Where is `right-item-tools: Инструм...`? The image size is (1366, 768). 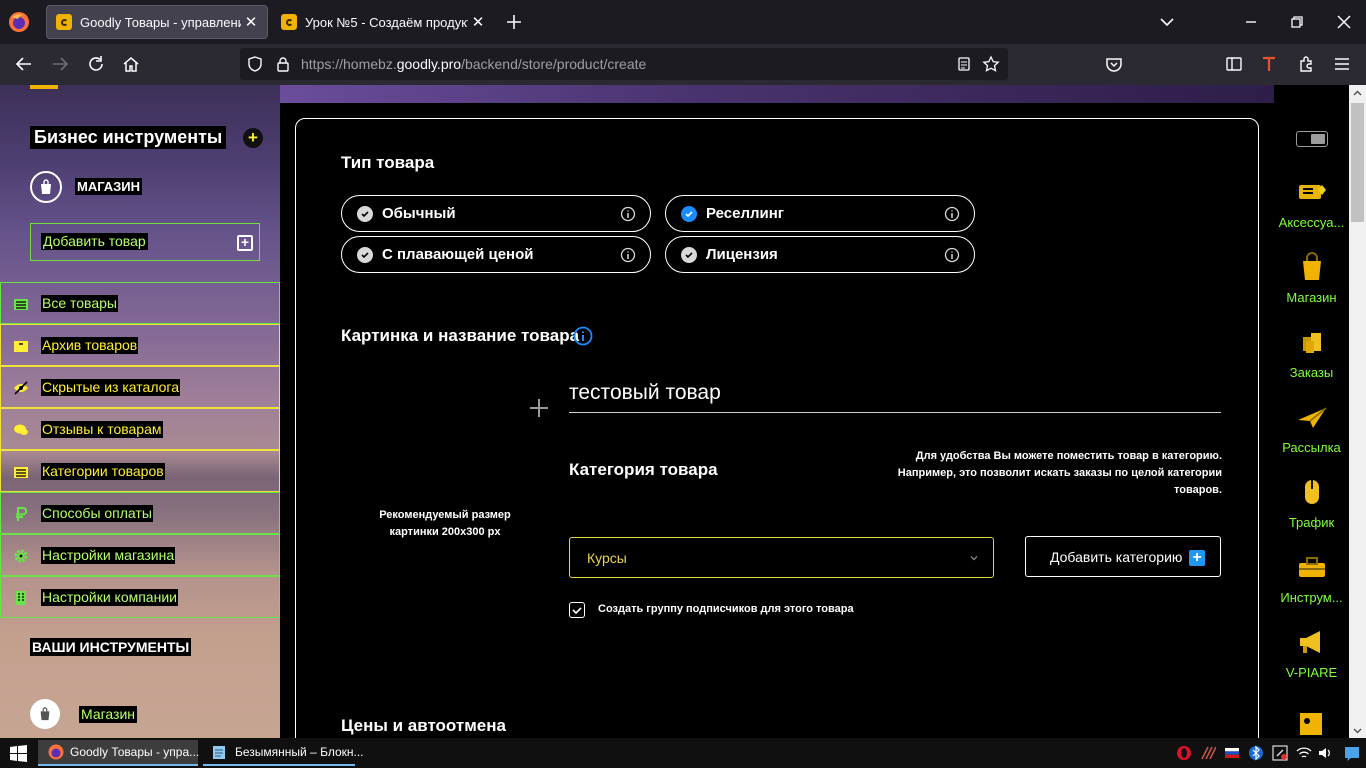
right-item-tools: Инструм... is located at coordinates (1311, 577).